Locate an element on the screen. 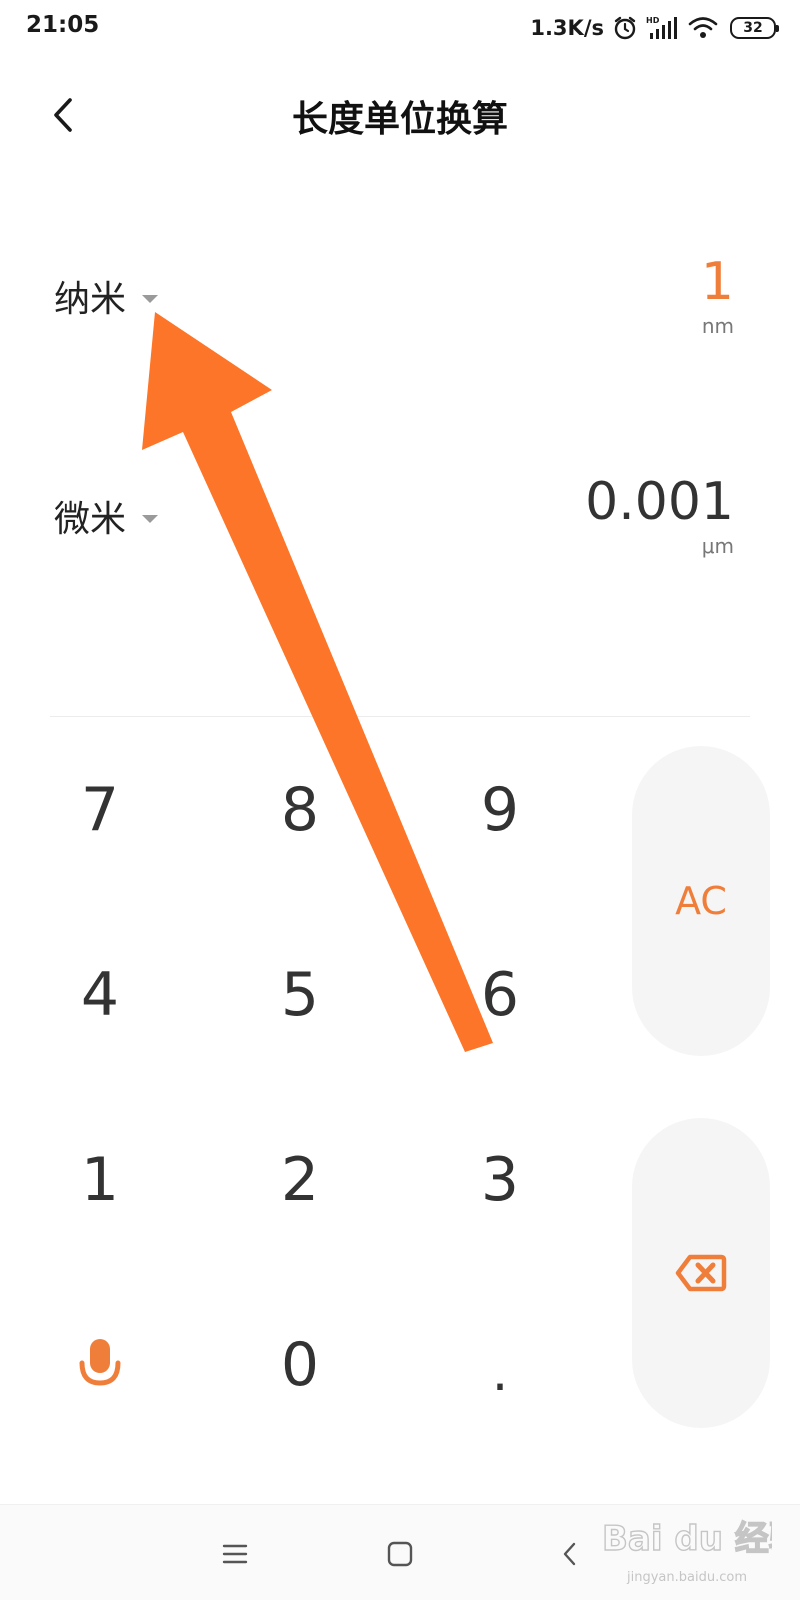 Image resolution: width=800 pixels, height=1600 pixels. home-square-icon is located at coordinates (400, 1554).